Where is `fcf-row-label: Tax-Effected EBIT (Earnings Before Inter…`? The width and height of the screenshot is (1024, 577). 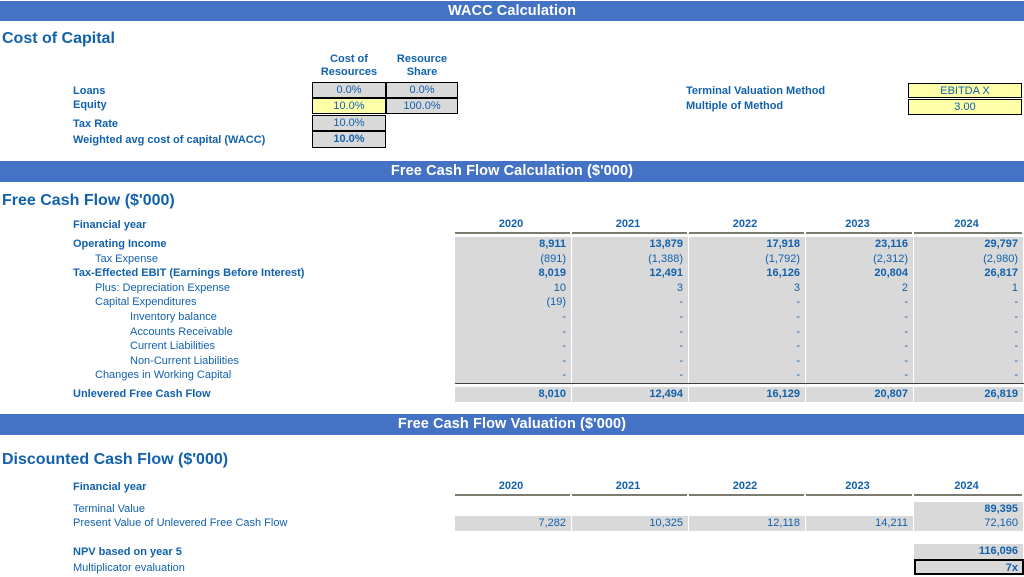
fcf-row-label: Tax-Effected EBIT (Earnings Before Inter… is located at coordinates (189, 273).